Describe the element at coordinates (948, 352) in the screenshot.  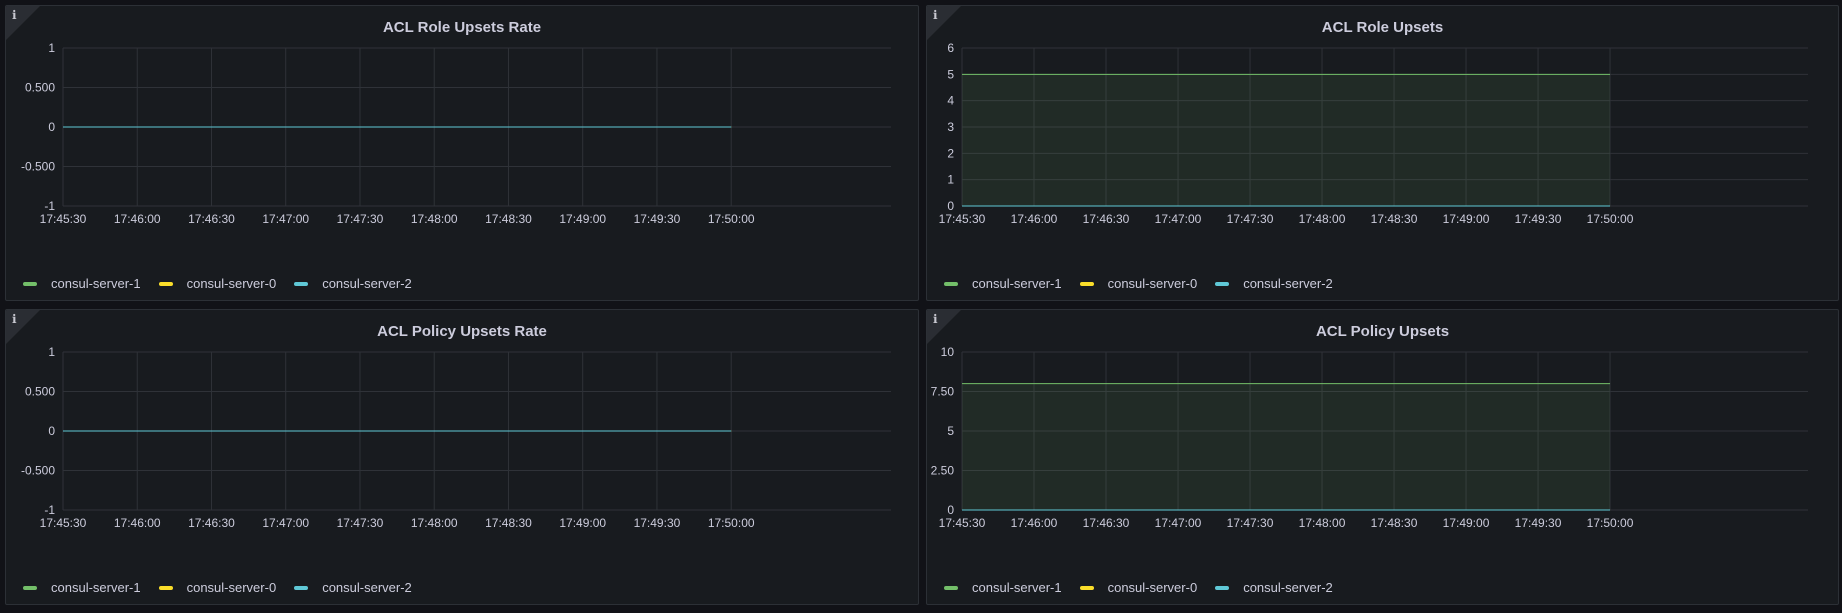
I see `y-tick-label: 10` at that location.